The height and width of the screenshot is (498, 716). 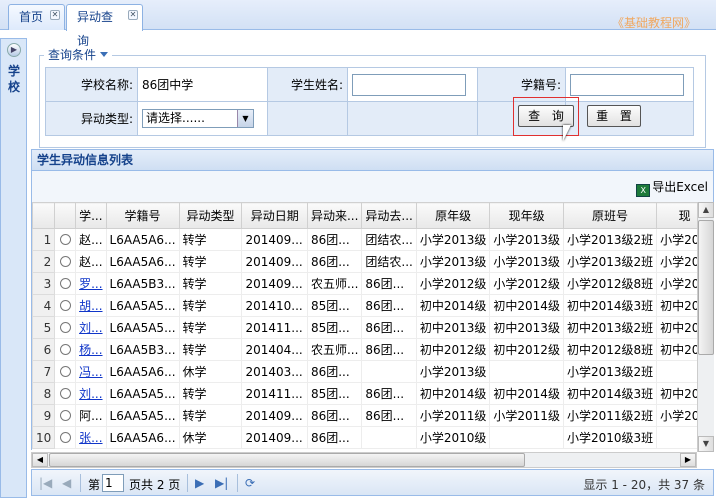 I want to click on row-number: 10, so click(x=44, y=437).